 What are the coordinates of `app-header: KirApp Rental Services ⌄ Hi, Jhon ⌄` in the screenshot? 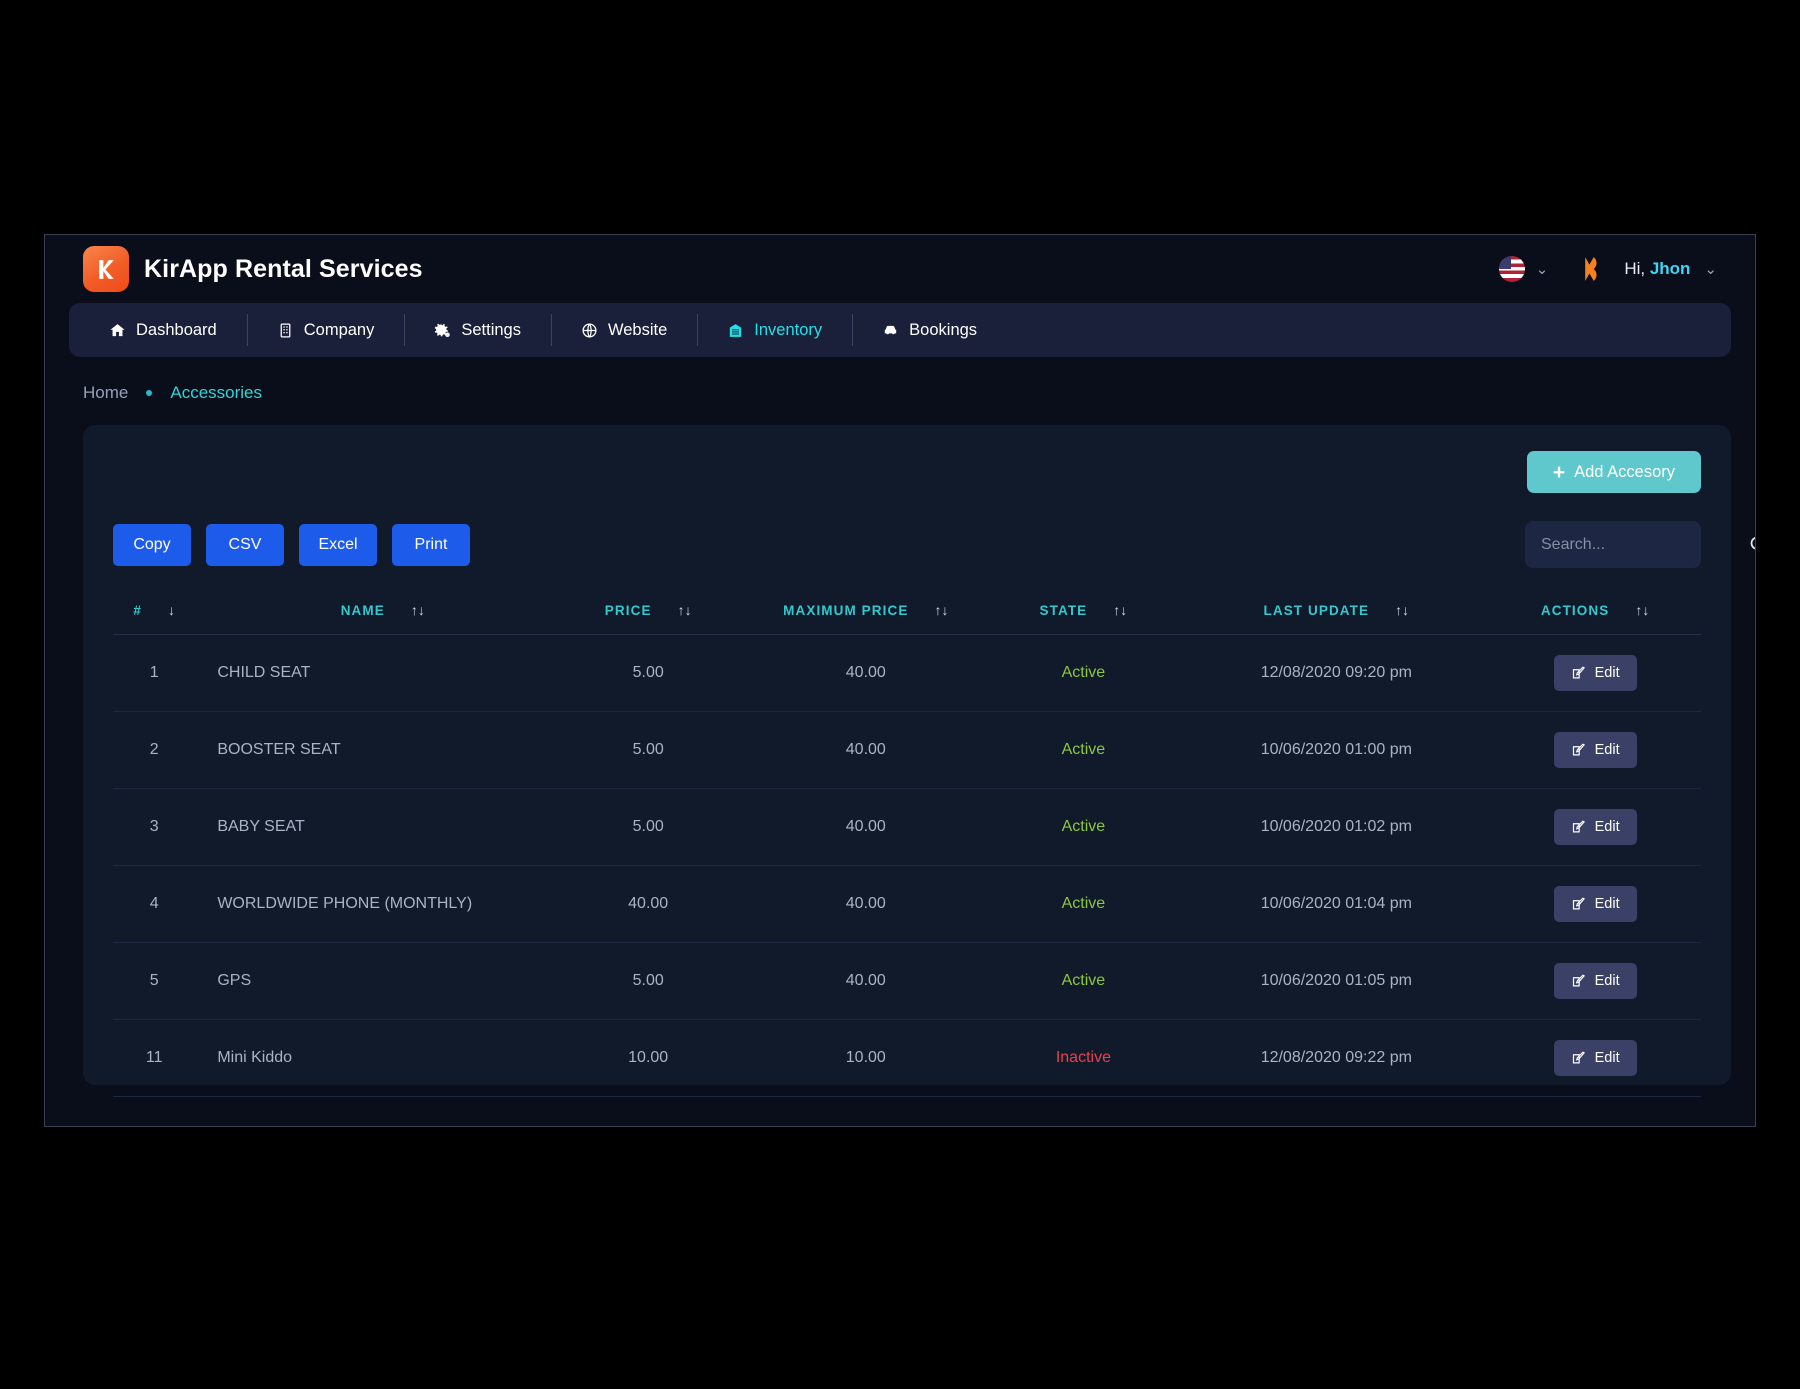 It's located at (900, 269).